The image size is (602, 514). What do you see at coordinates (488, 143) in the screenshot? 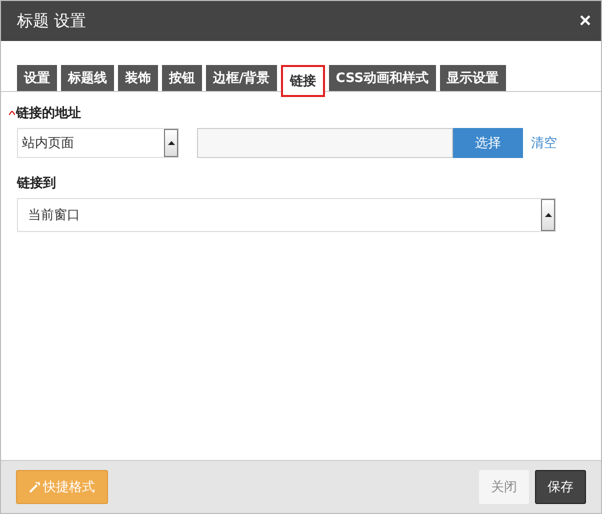
I see `select-button: 选择` at bounding box center [488, 143].